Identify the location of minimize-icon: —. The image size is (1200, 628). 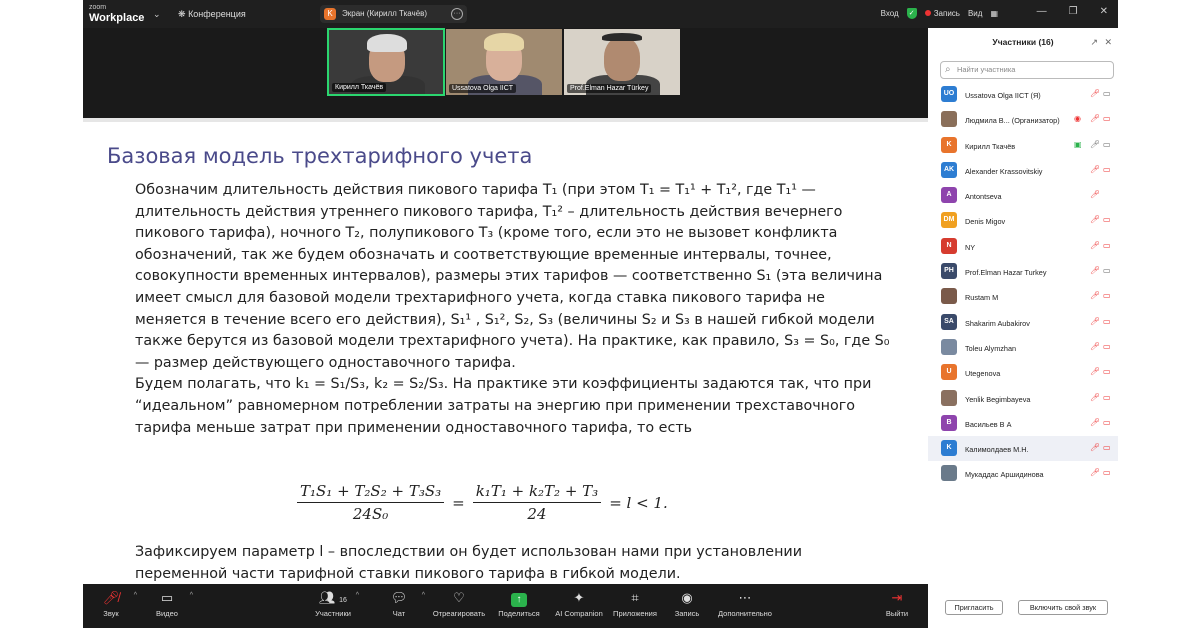
(1042, 11).